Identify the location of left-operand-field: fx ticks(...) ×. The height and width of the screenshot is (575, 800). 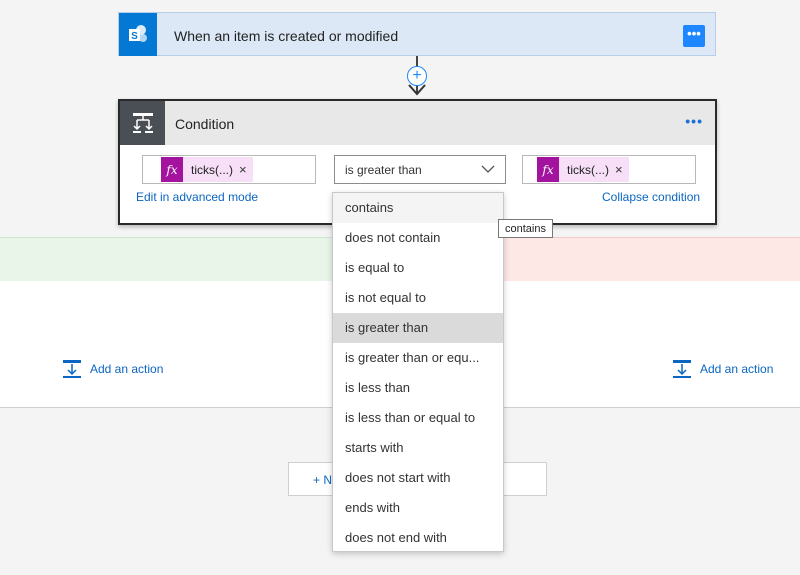
(229, 169).